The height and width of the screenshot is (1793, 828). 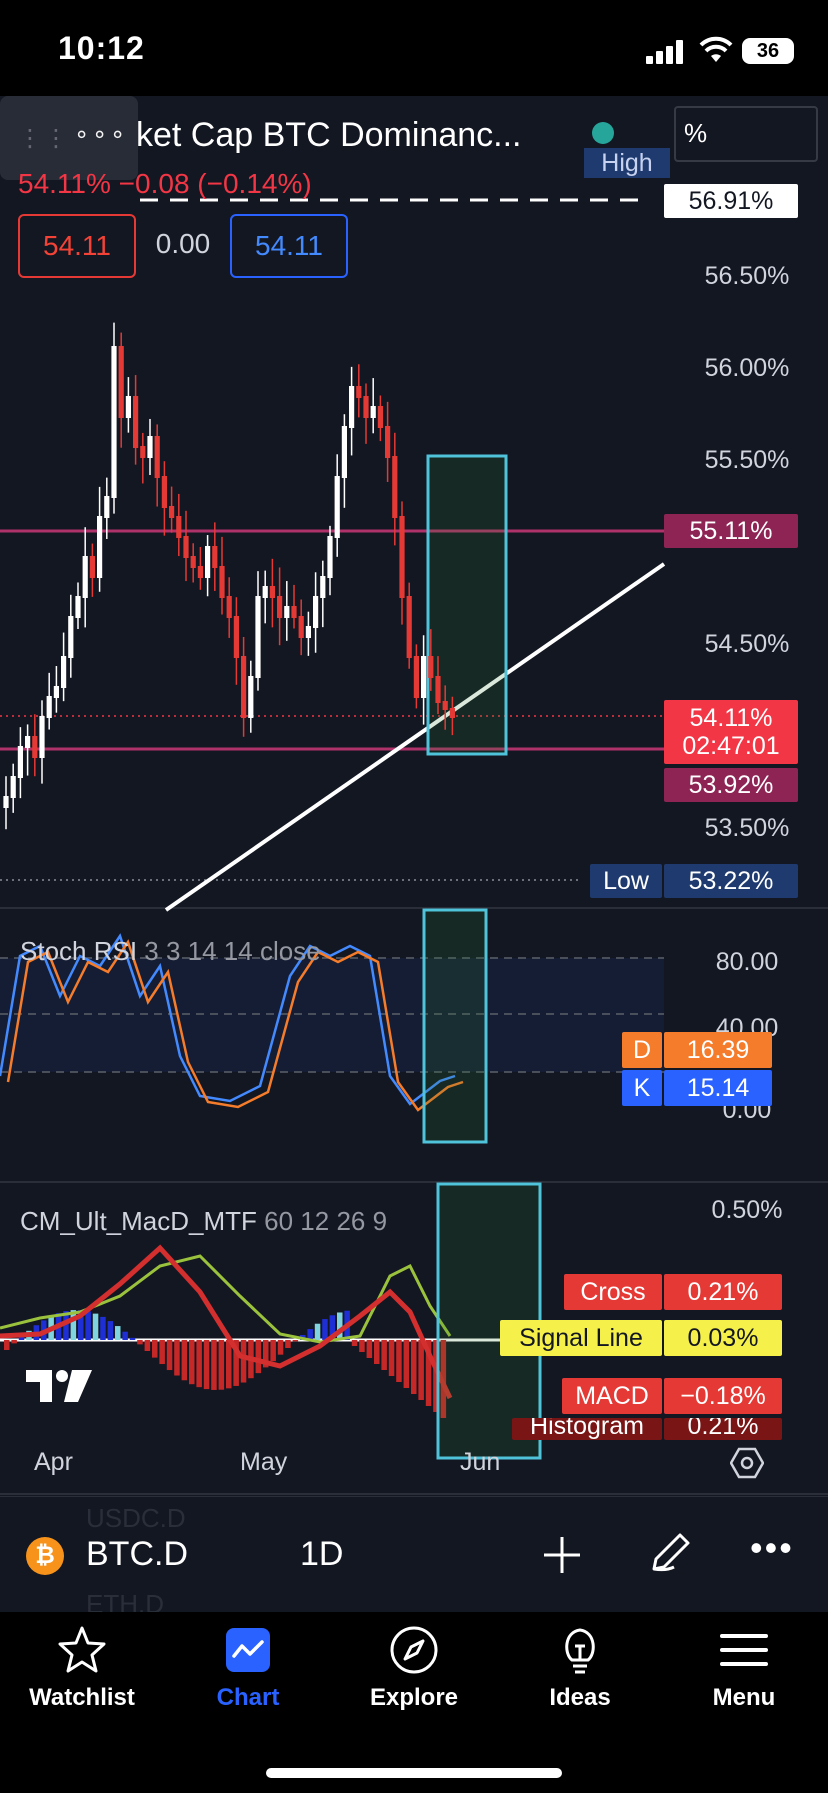 What do you see at coordinates (747, 276) in the screenshot?
I see `price-axis-label: 56.50%` at bounding box center [747, 276].